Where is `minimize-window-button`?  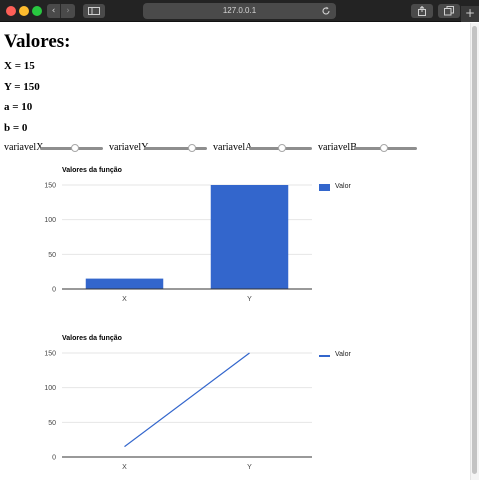 minimize-window-button is located at coordinates (24, 11).